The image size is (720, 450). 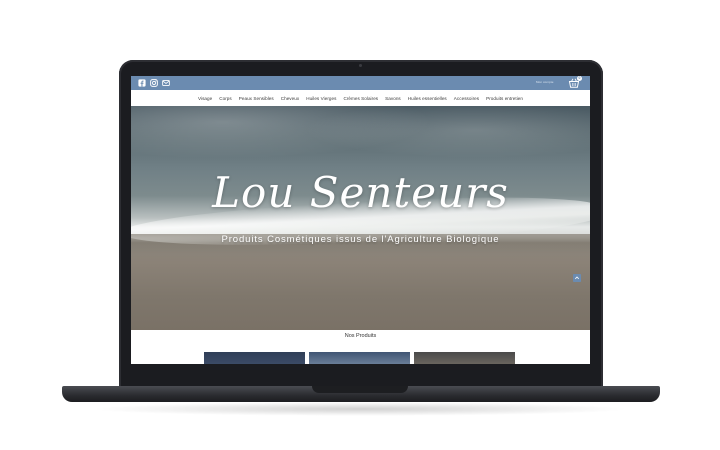 I want to click on account-link: Mon compte, so click(x=545, y=82).